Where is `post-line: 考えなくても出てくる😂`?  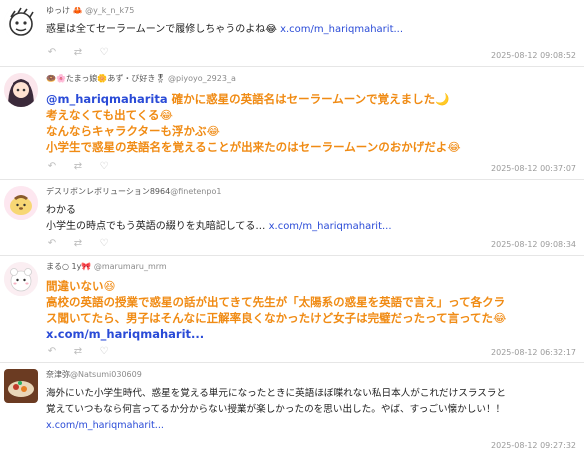 post-line: 考えなくても出てくる😂 is located at coordinates (311, 115).